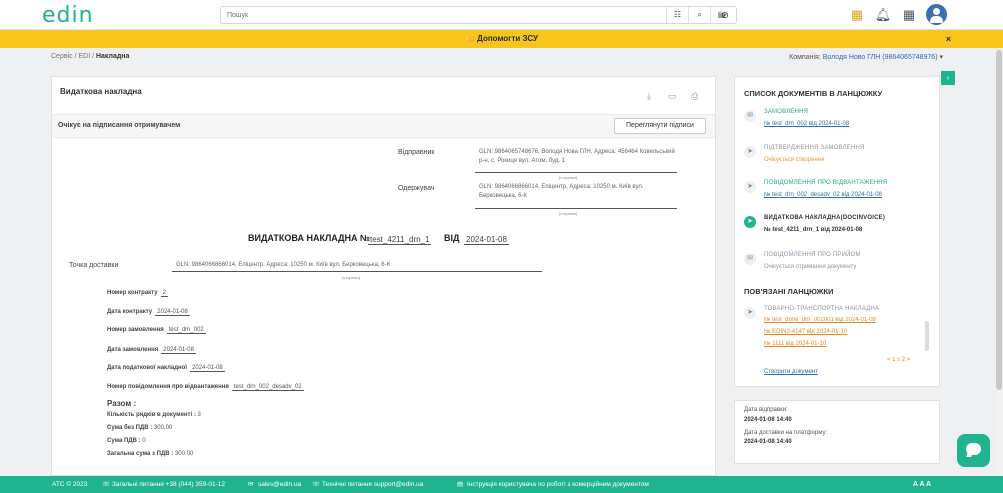  Describe the element at coordinates (822, 309) in the screenshot. I see `linked-chain-name: ТОВАРНО-ТРАНСПОРТНА НАКЛАДНА` at that location.